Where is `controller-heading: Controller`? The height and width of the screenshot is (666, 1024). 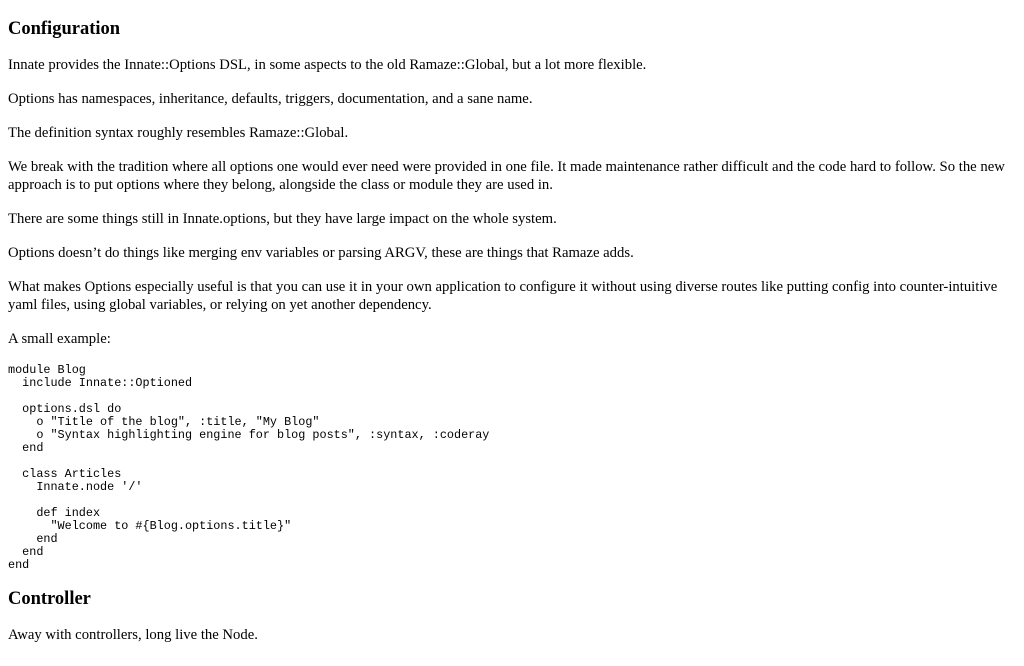
controller-heading: Controller is located at coordinates (49, 599).